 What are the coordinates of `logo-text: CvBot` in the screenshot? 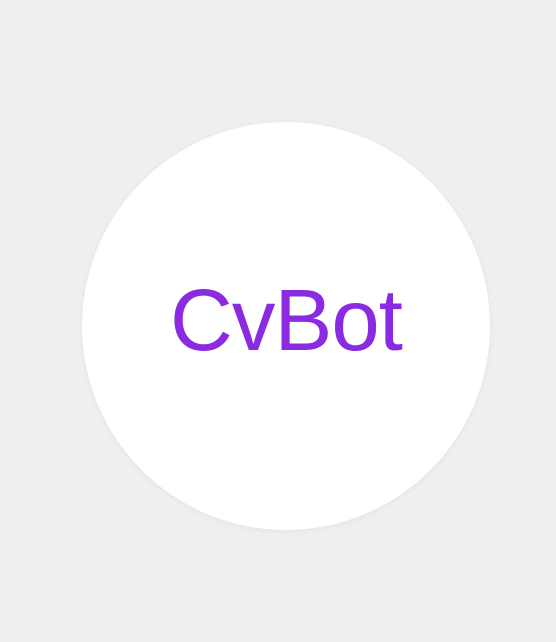 It's located at (286, 320).